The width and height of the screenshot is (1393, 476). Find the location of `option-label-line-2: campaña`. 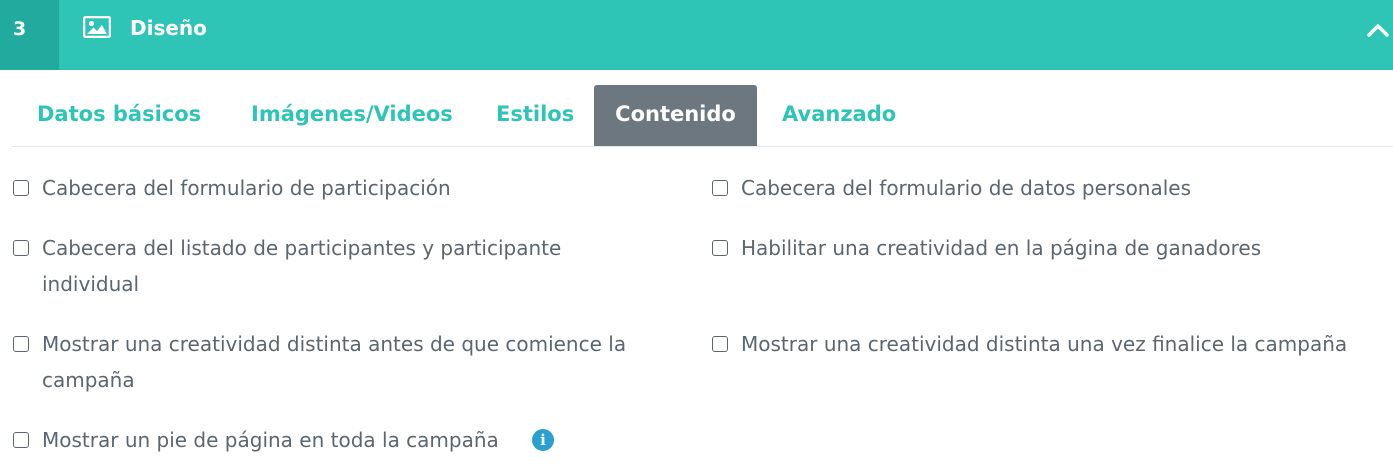

option-label-line-2: campaña is located at coordinates (88, 380).